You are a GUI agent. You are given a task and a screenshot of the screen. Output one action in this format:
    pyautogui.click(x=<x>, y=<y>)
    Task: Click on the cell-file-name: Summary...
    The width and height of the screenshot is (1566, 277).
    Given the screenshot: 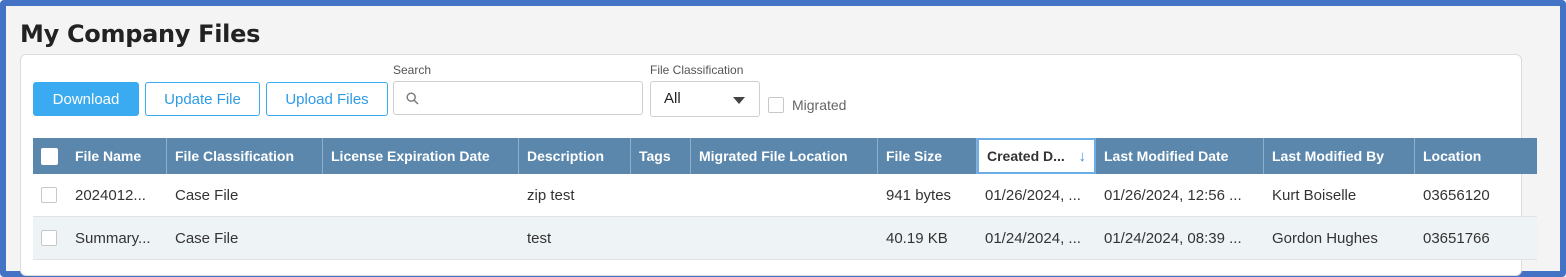 What is the action you would take?
    pyautogui.click(x=117, y=238)
    